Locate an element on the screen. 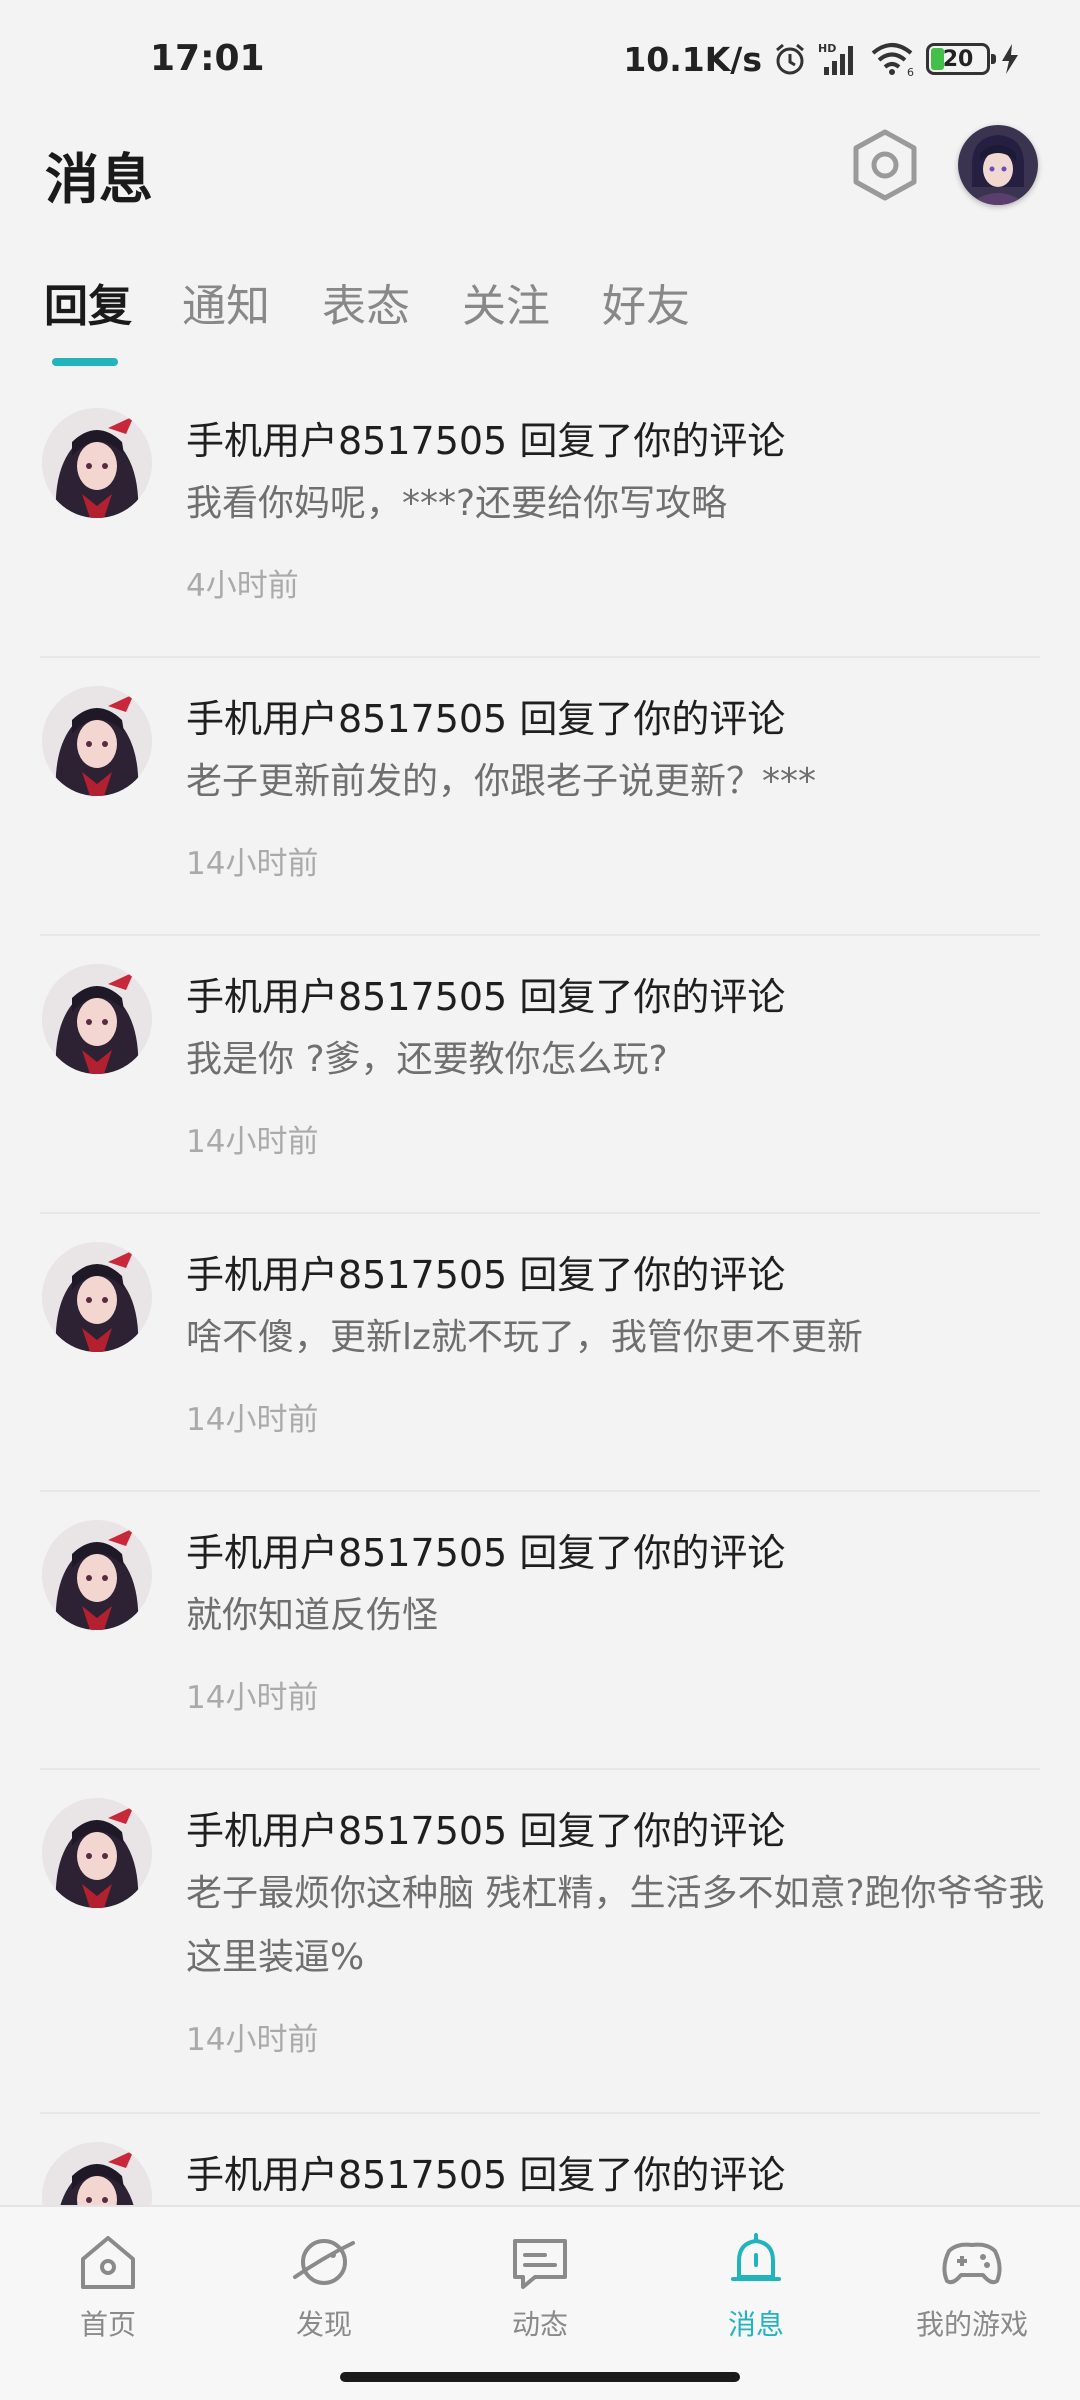 The height and width of the screenshot is (2400, 1080). charging-icon is located at coordinates (1010, 59).